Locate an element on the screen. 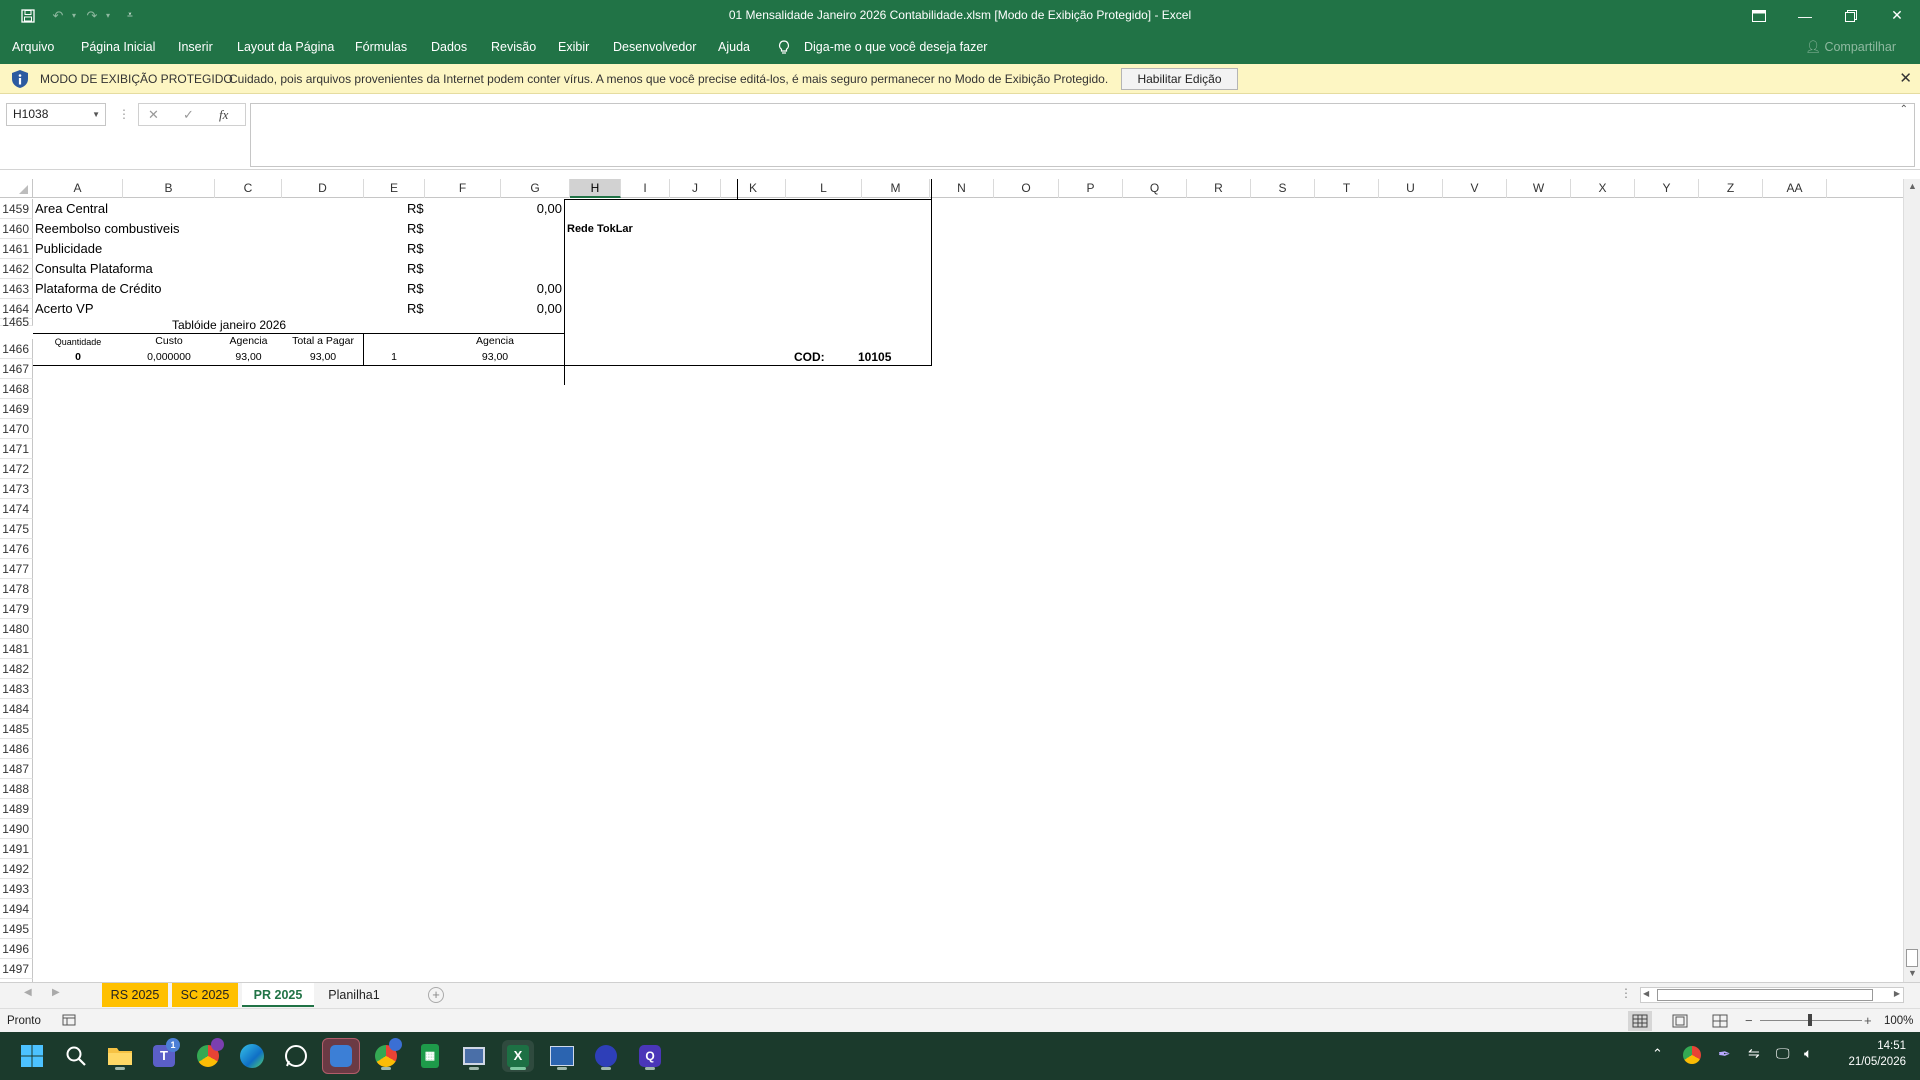 Image resolution: width=1920 pixels, height=1080 pixels. customize-quick-access-icon: ⩡ is located at coordinates (130, 15).